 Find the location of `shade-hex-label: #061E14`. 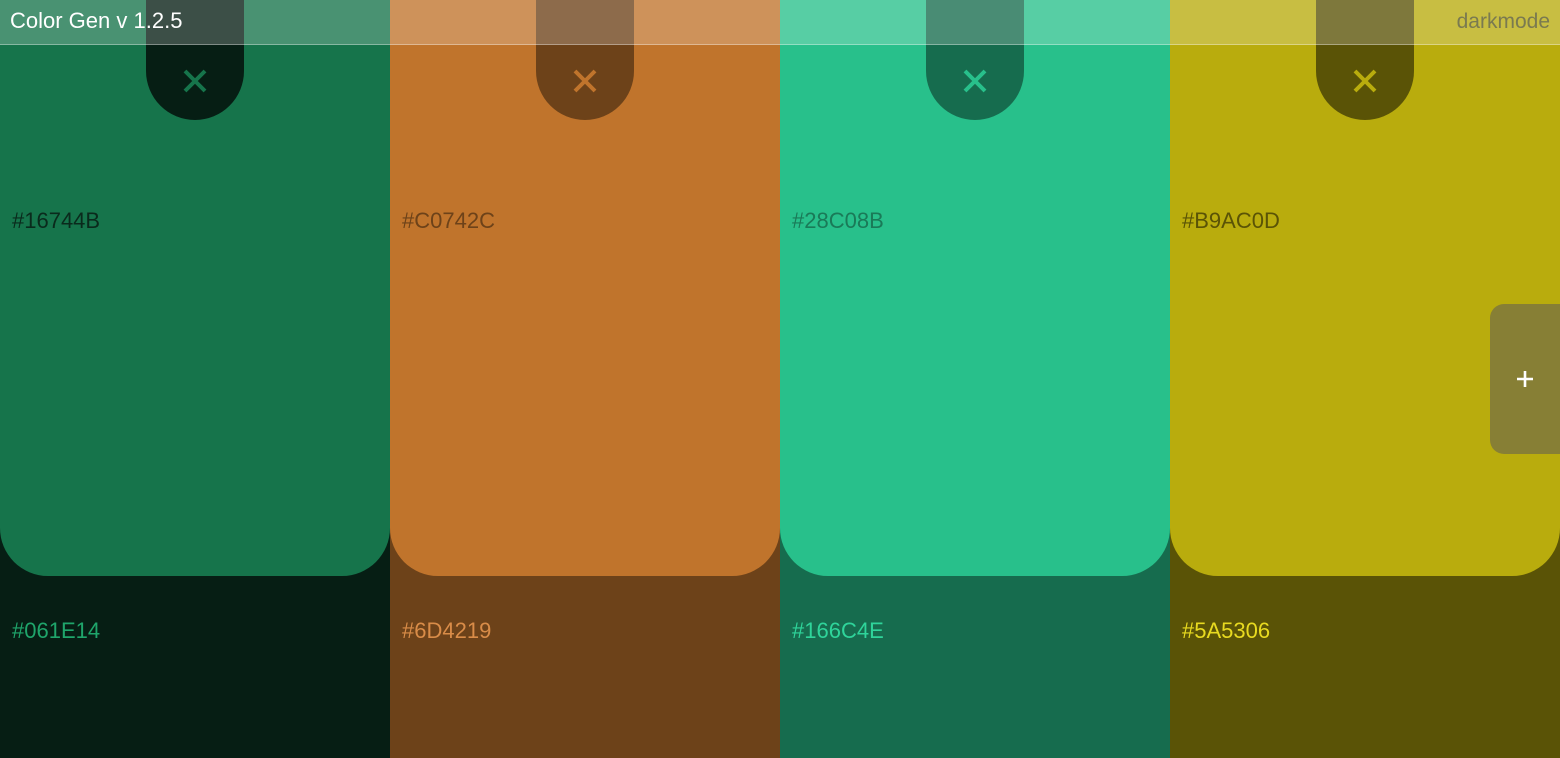

shade-hex-label: #061E14 is located at coordinates (56, 631).